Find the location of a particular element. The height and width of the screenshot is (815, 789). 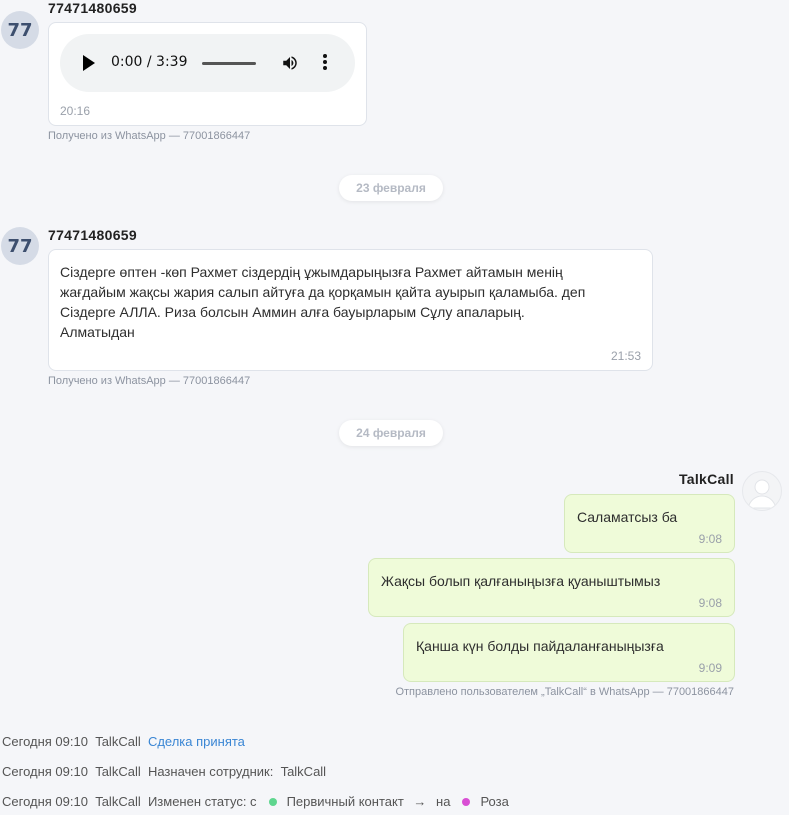

audio-message-bubble: 0:00 / 3:39 20:16 is located at coordinates (207, 74).